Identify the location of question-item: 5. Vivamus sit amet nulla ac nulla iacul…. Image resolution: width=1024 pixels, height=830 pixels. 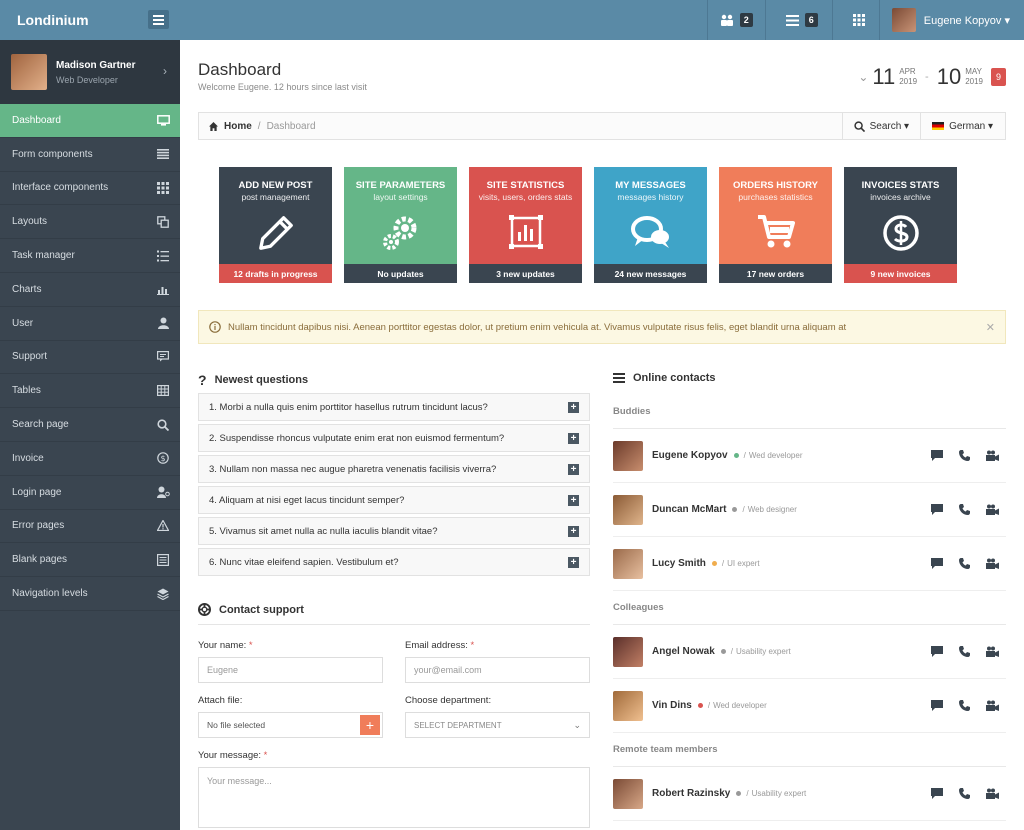
(394, 531).